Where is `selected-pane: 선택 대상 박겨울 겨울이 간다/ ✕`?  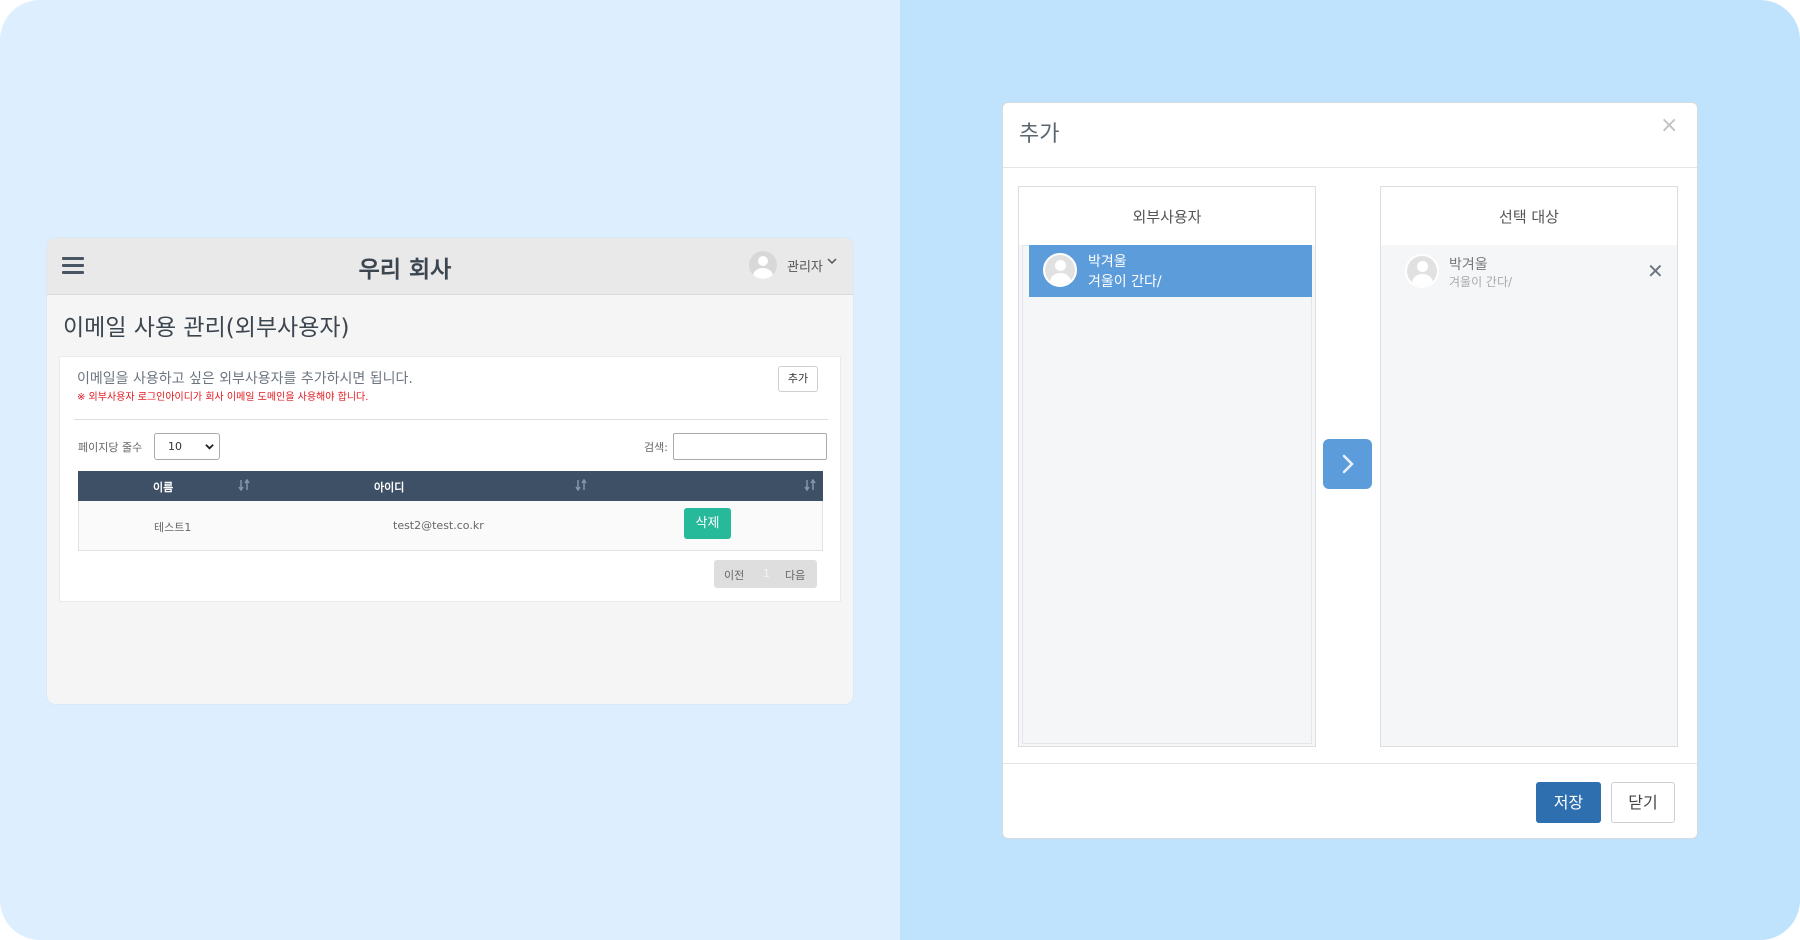 selected-pane: 선택 대상 박겨울 겨울이 간다/ ✕ is located at coordinates (1529, 466).